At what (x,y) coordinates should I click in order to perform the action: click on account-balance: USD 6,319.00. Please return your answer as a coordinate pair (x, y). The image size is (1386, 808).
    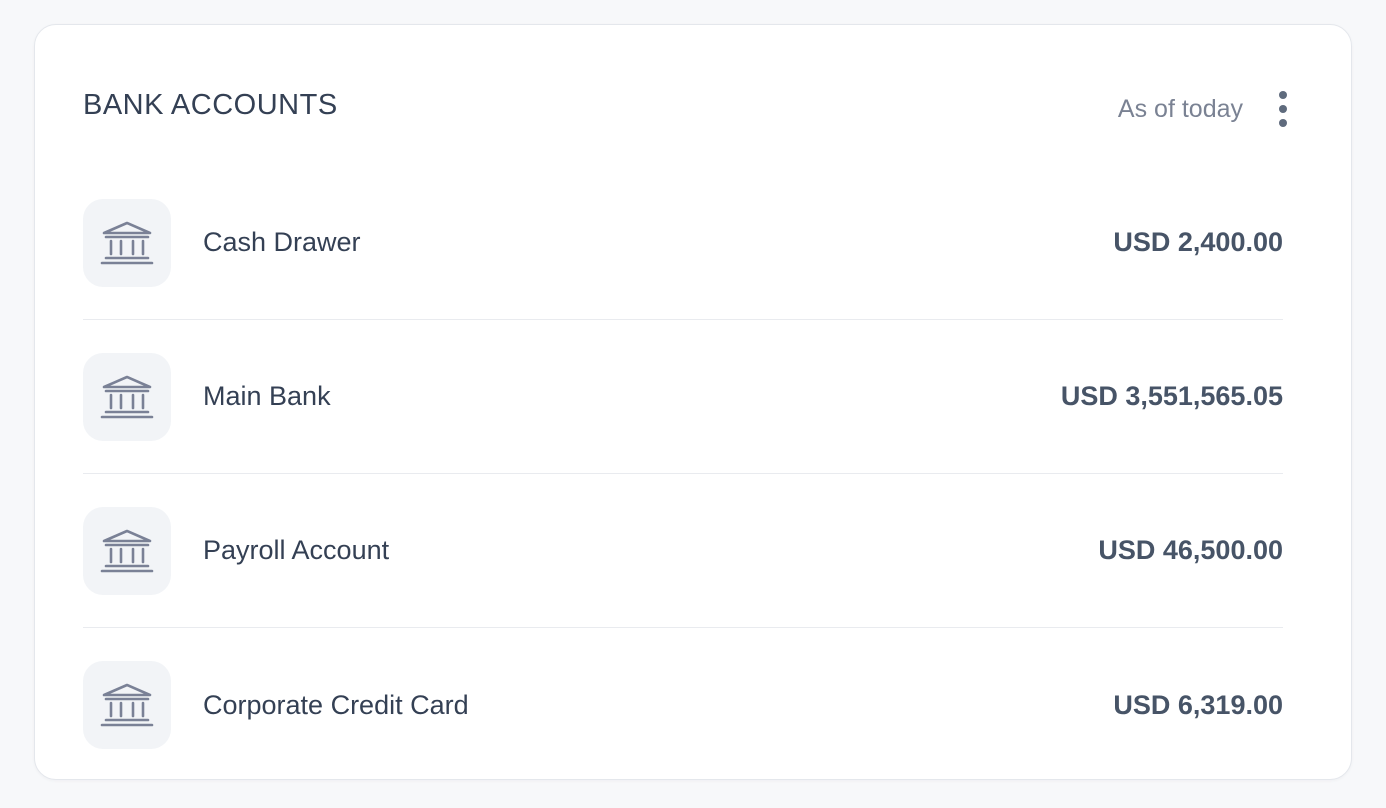
    Looking at the image, I should click on (1198, 704).